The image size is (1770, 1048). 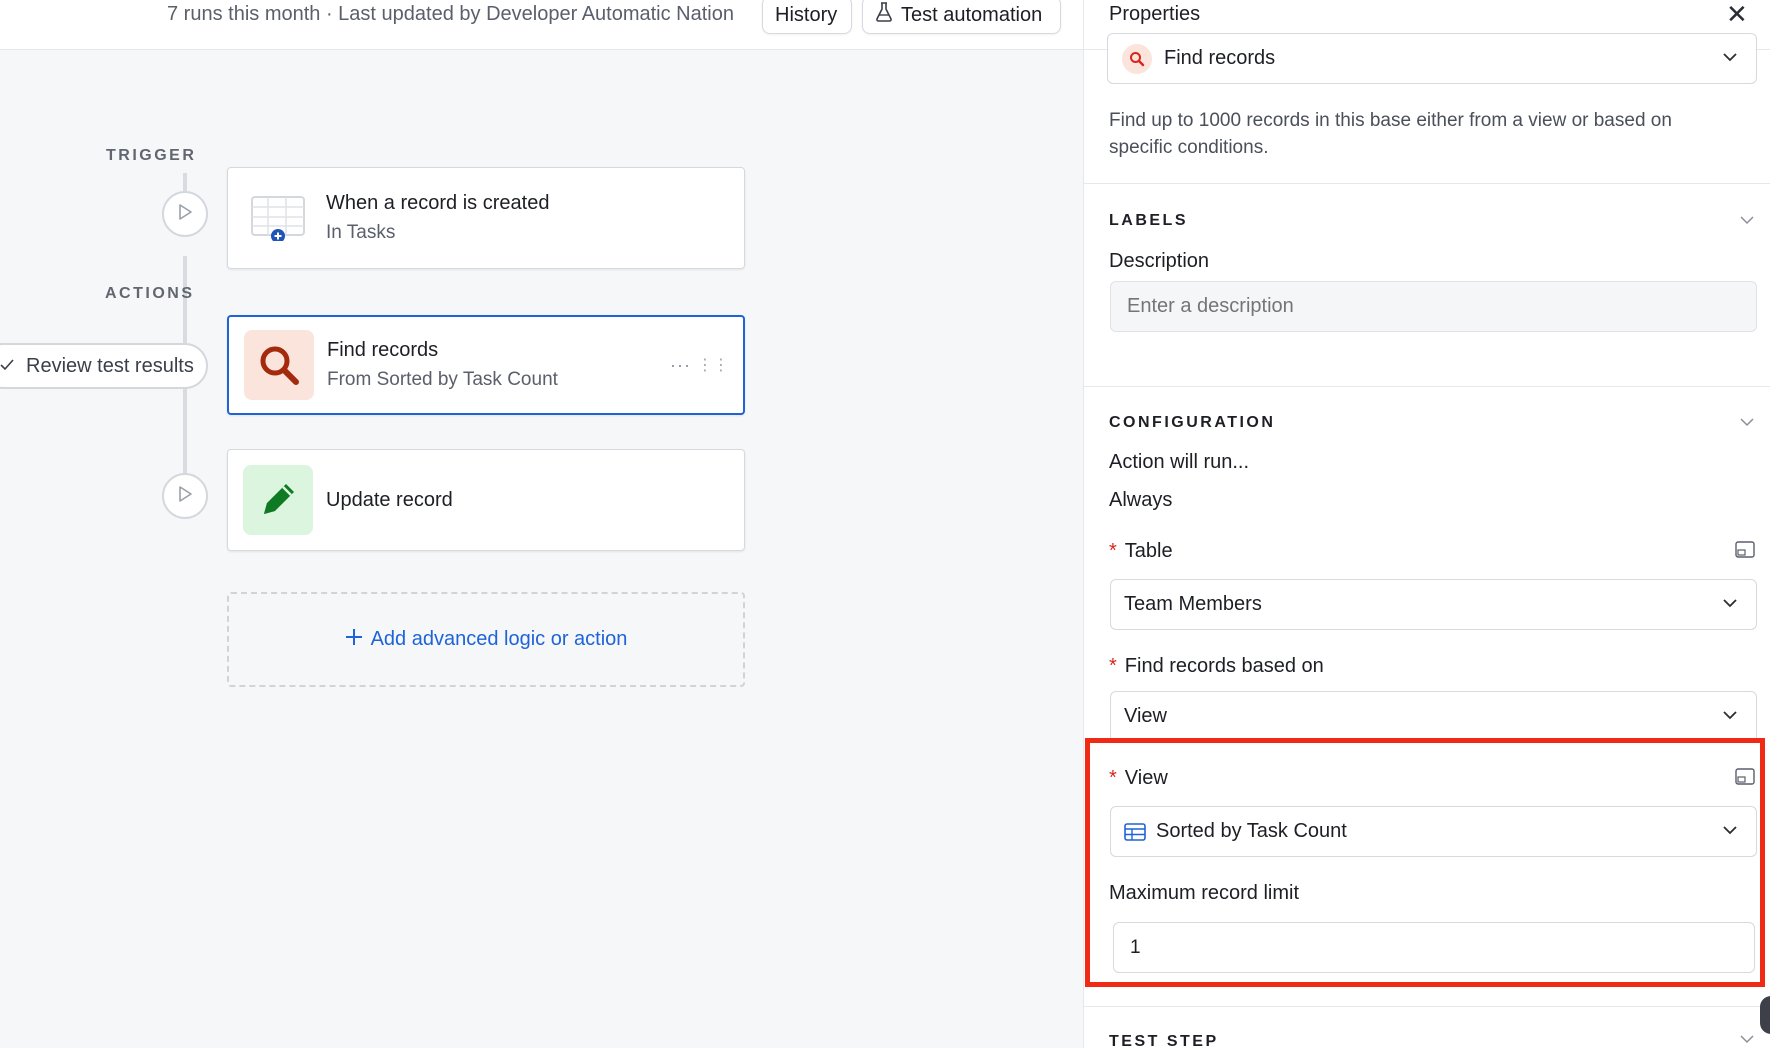 What do you see at coordinates (884, 15) in the screenshot?
I see `flask-icon` at bounding box center [884, 15].